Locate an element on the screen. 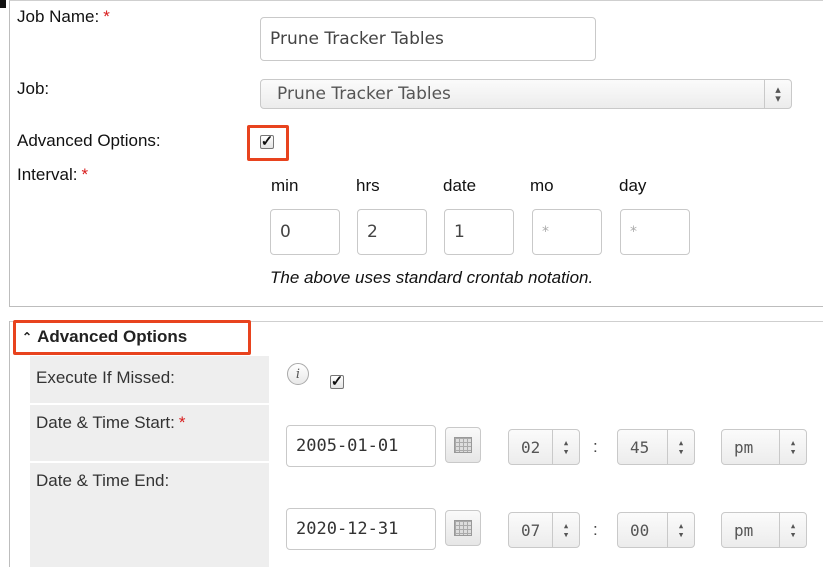  start-label: Date & Time Start: * is located at coordinates (111, 423).